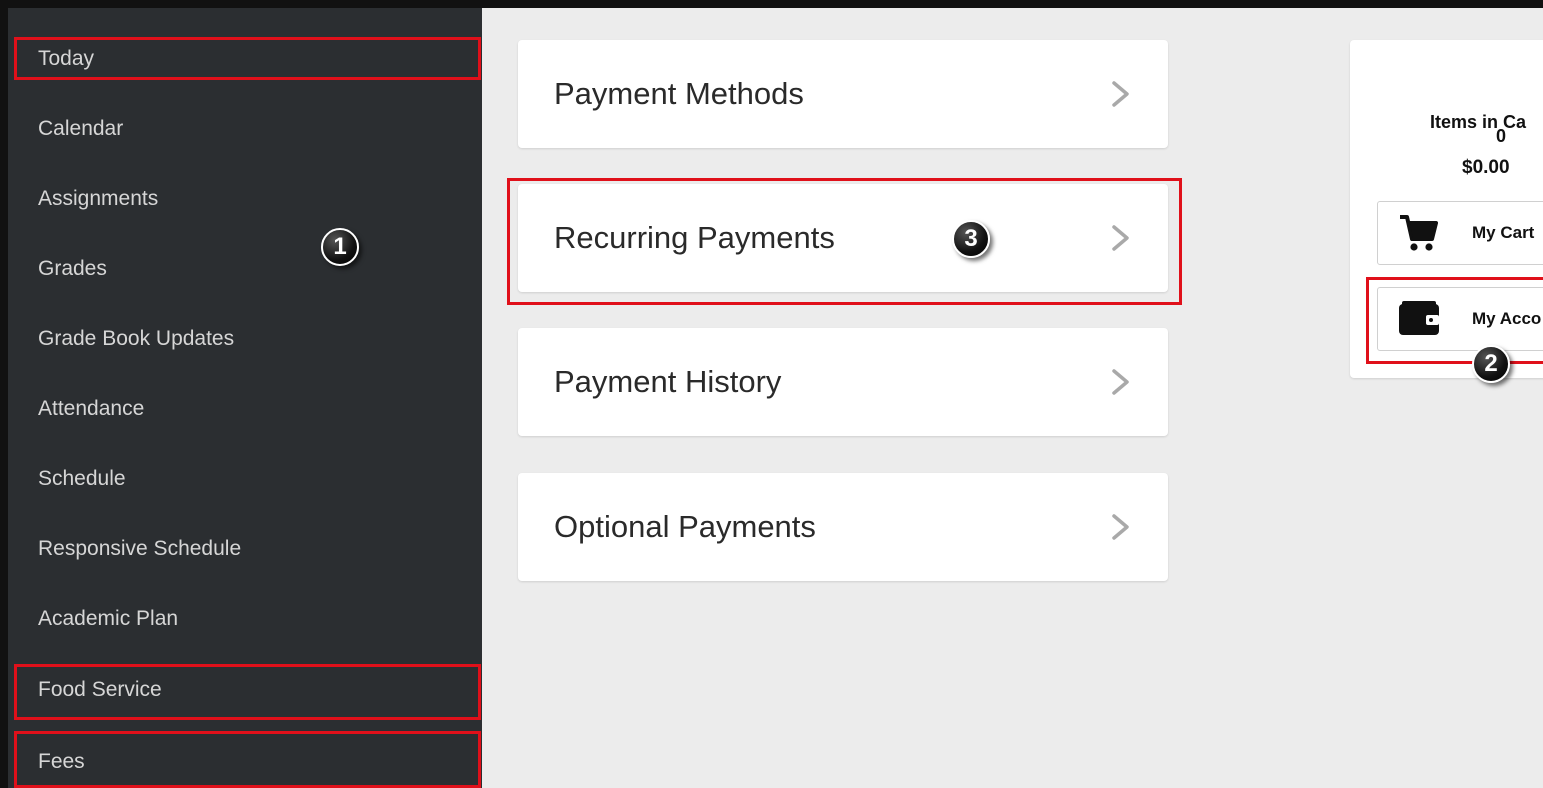  I want to click on sidebar-item-attendance: Attendance, so click(91, 409).